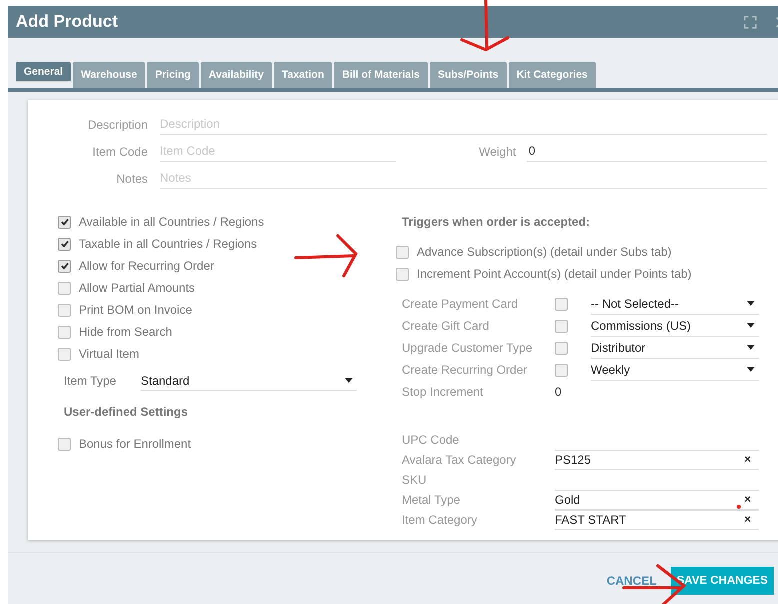 The image size is (778, 604). Describe the element at coordinates (657, 520) in the screenshot. I see `input-field: FAST START ×` at that location.